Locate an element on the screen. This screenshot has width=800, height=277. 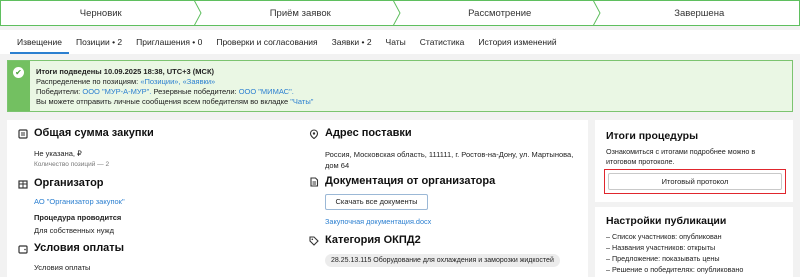
docs-title: Документация от организатора is located at coordinates (410, 181).